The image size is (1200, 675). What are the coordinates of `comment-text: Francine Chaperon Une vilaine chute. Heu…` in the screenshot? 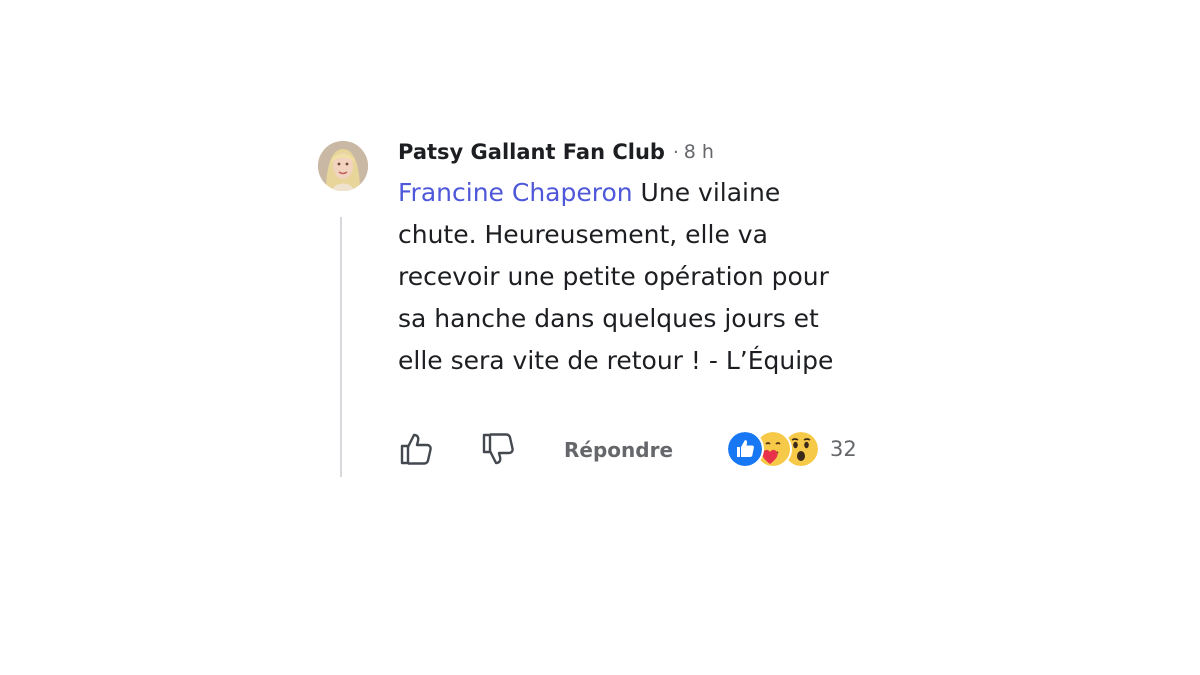 It's located at (618, 277).